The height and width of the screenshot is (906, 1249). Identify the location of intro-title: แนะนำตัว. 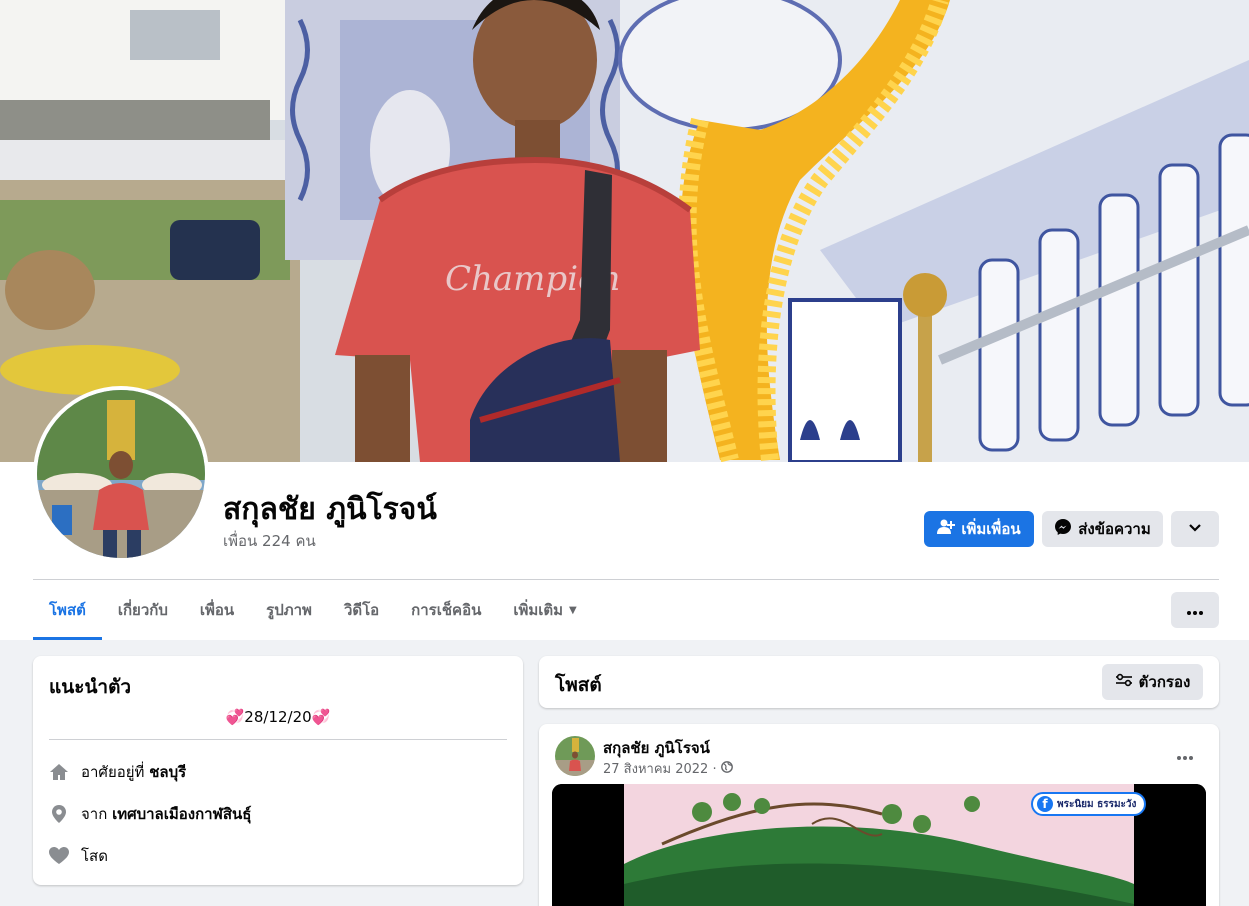
(90, 687).